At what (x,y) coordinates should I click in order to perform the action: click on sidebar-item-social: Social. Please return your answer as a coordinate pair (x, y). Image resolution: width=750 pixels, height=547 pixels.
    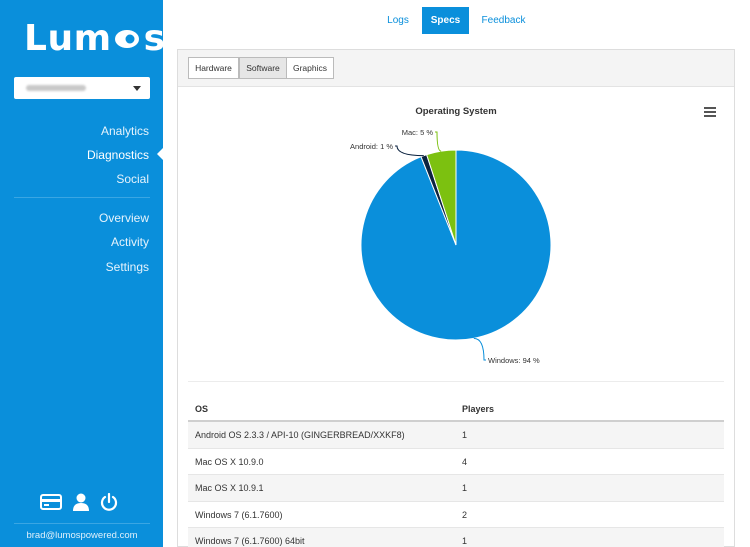
    Looking at the image, I should click on (132, 179).